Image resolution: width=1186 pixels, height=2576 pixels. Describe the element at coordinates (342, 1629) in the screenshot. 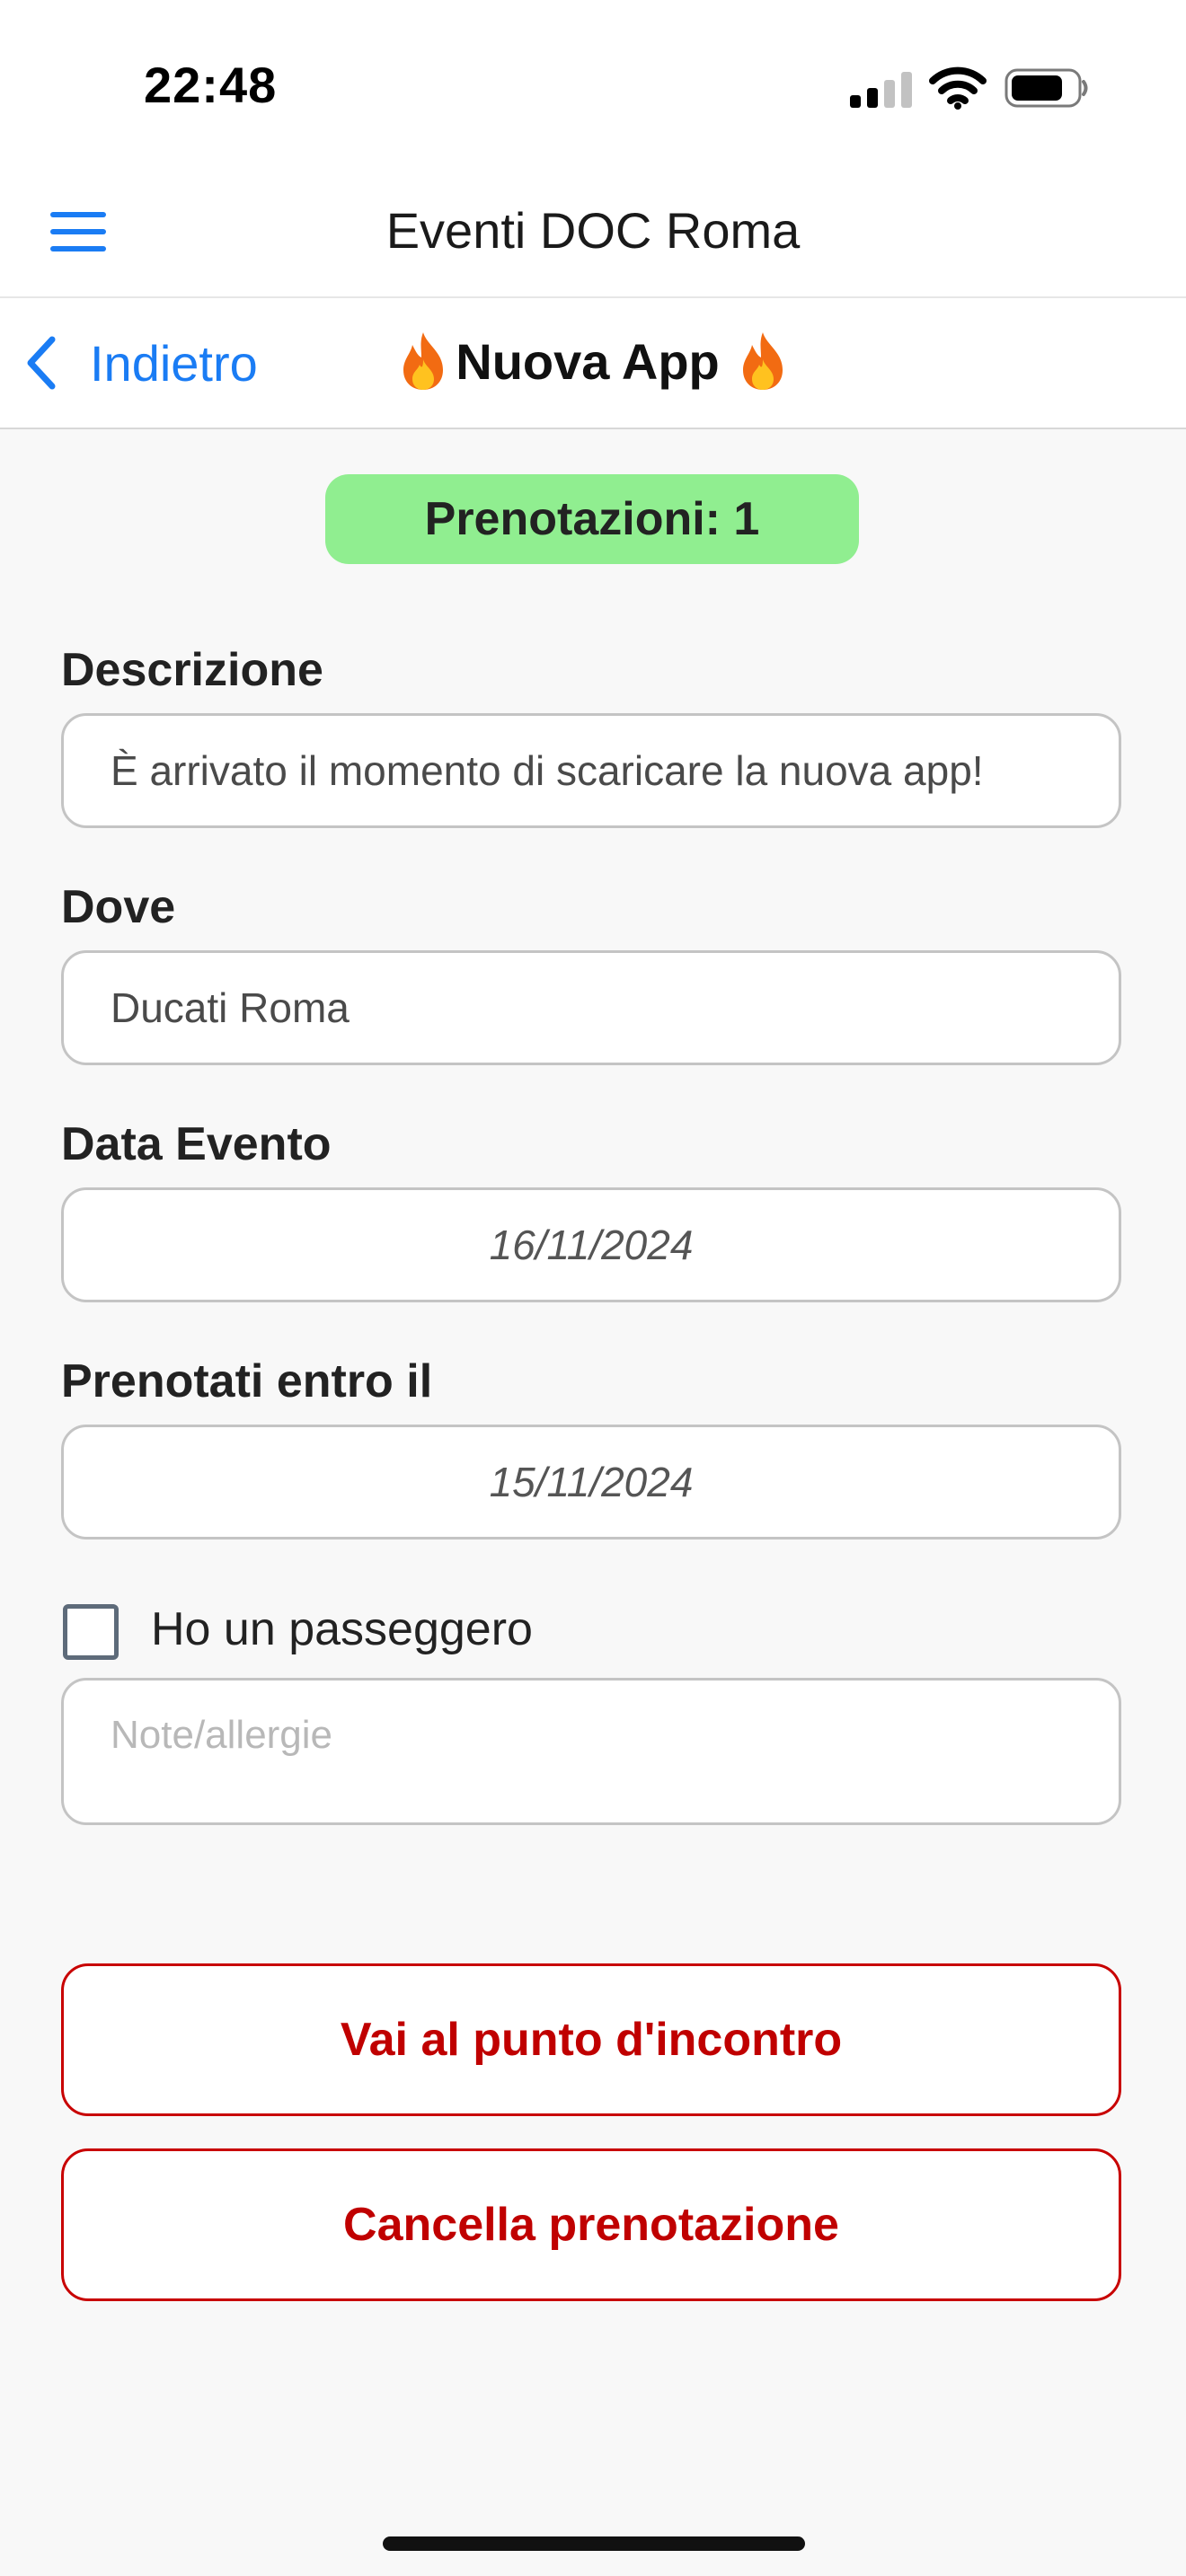

I see `passenger-label: Ho un passeggero` at that location.